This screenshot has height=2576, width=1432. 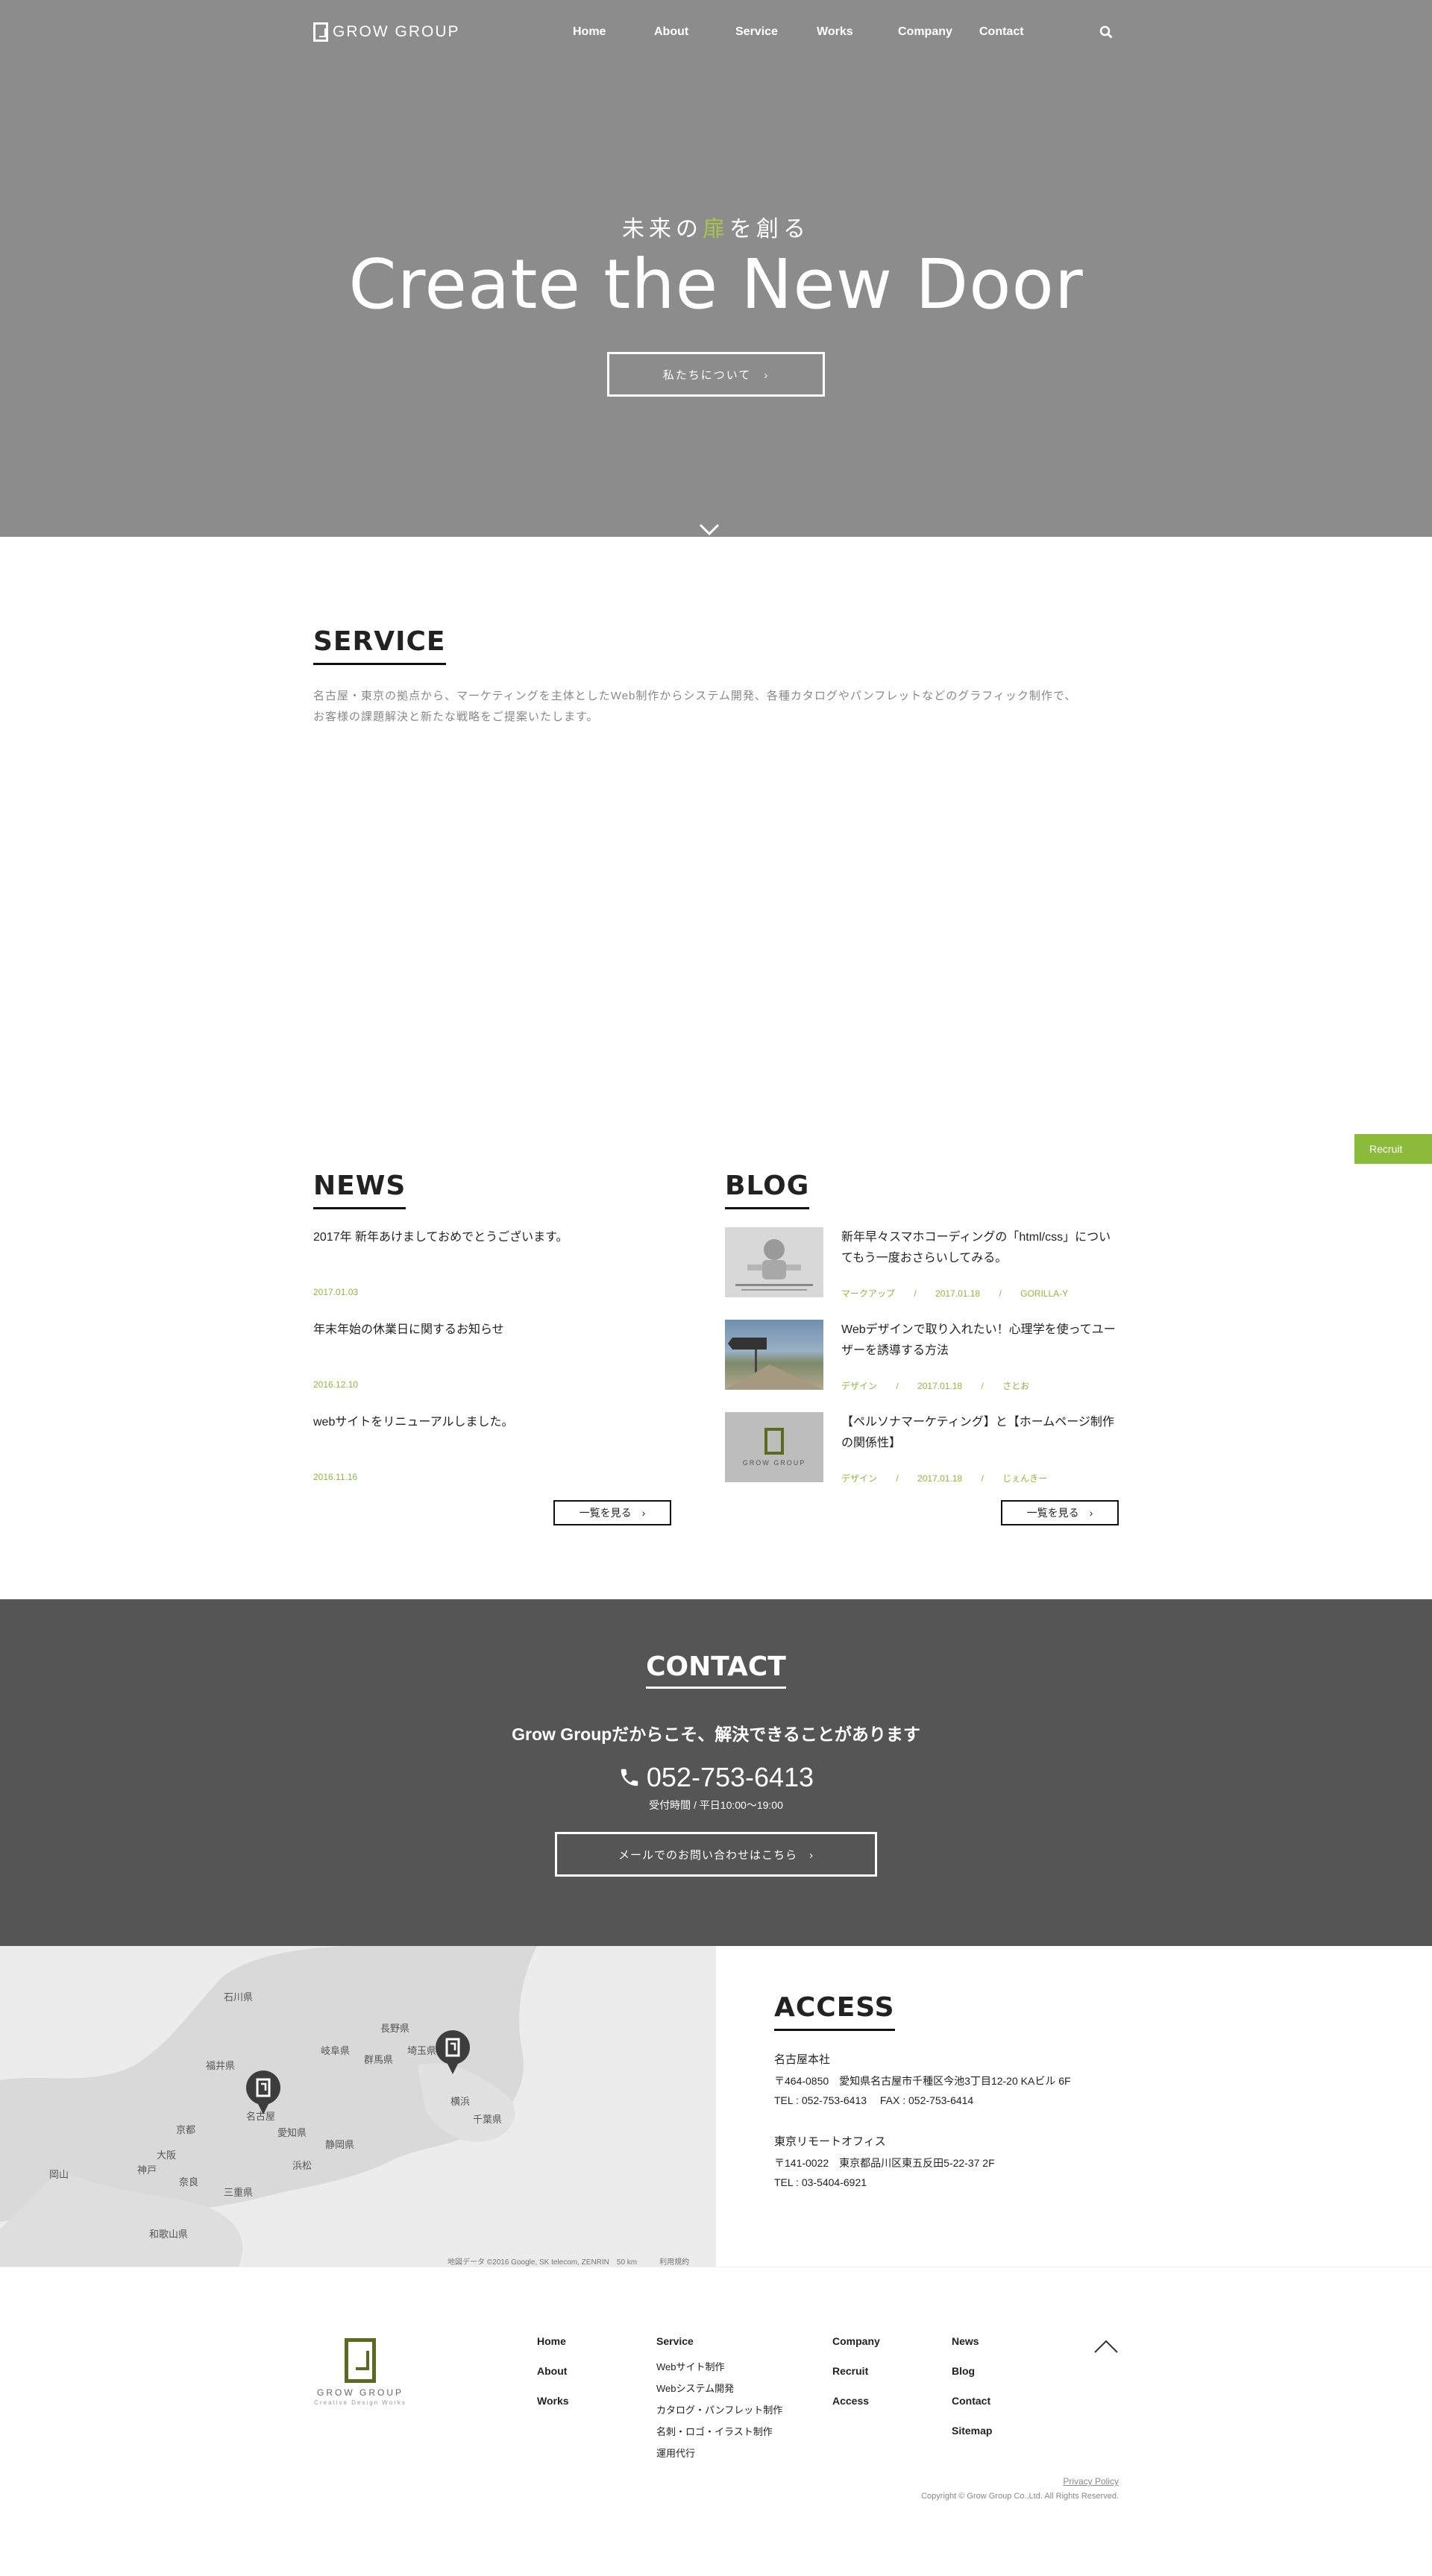 I want to click on site-logo: GROW GROUP, so click(x=386, y=32).